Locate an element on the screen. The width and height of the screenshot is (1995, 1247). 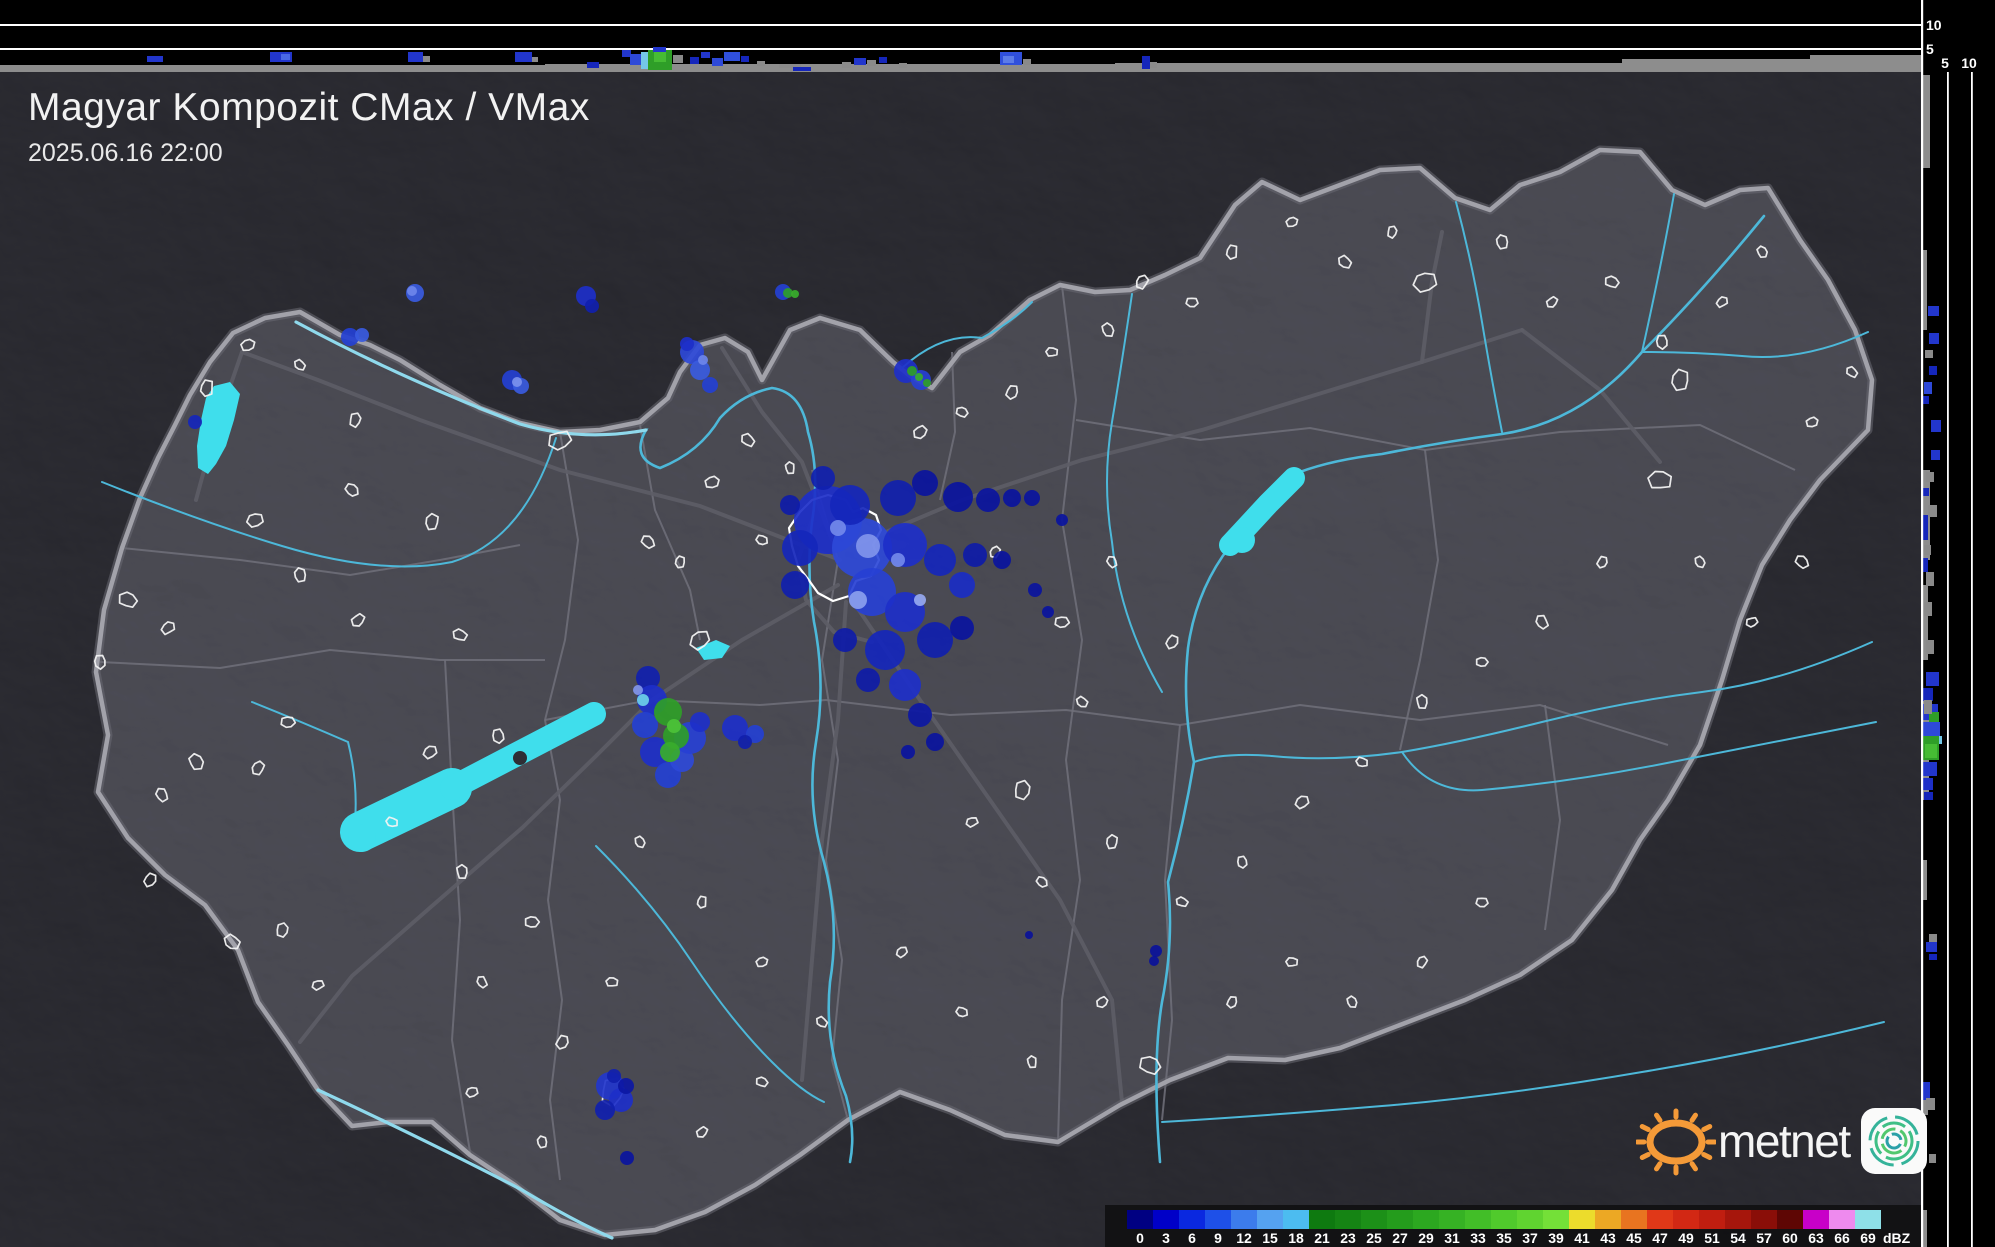
colorbar-tick: 31 is located at coordinates (1452, 1238).